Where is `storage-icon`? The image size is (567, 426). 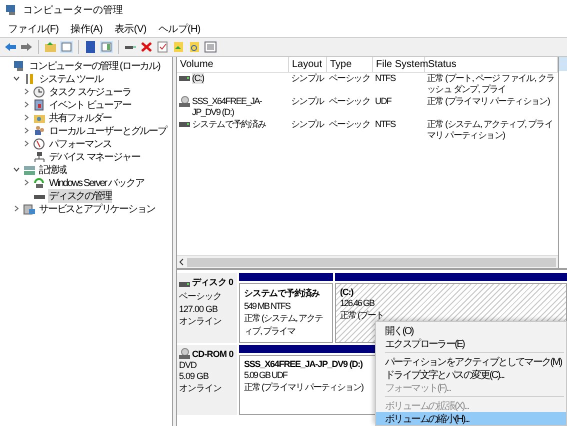
storage-icon is located at coordinates (29, 170).